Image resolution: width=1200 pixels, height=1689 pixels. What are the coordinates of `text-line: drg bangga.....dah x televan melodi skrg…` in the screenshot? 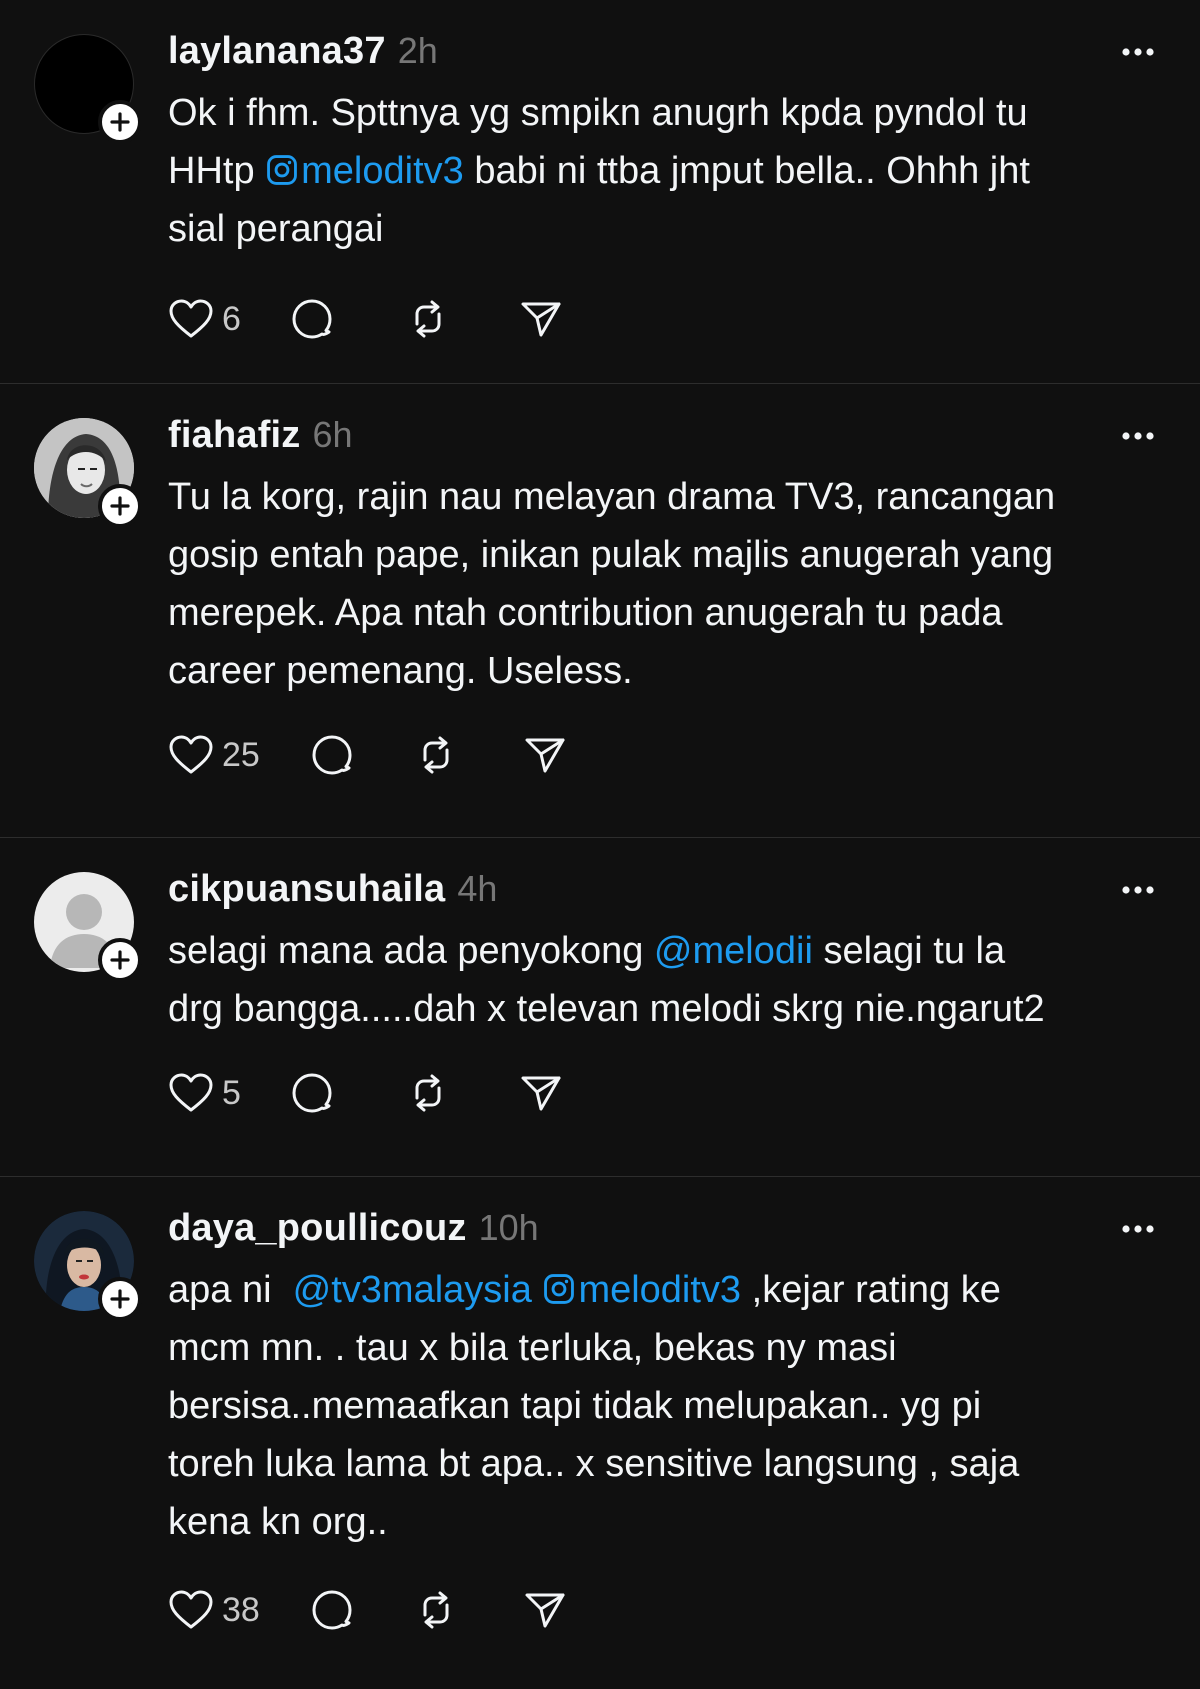 It's located at (606, 1009).